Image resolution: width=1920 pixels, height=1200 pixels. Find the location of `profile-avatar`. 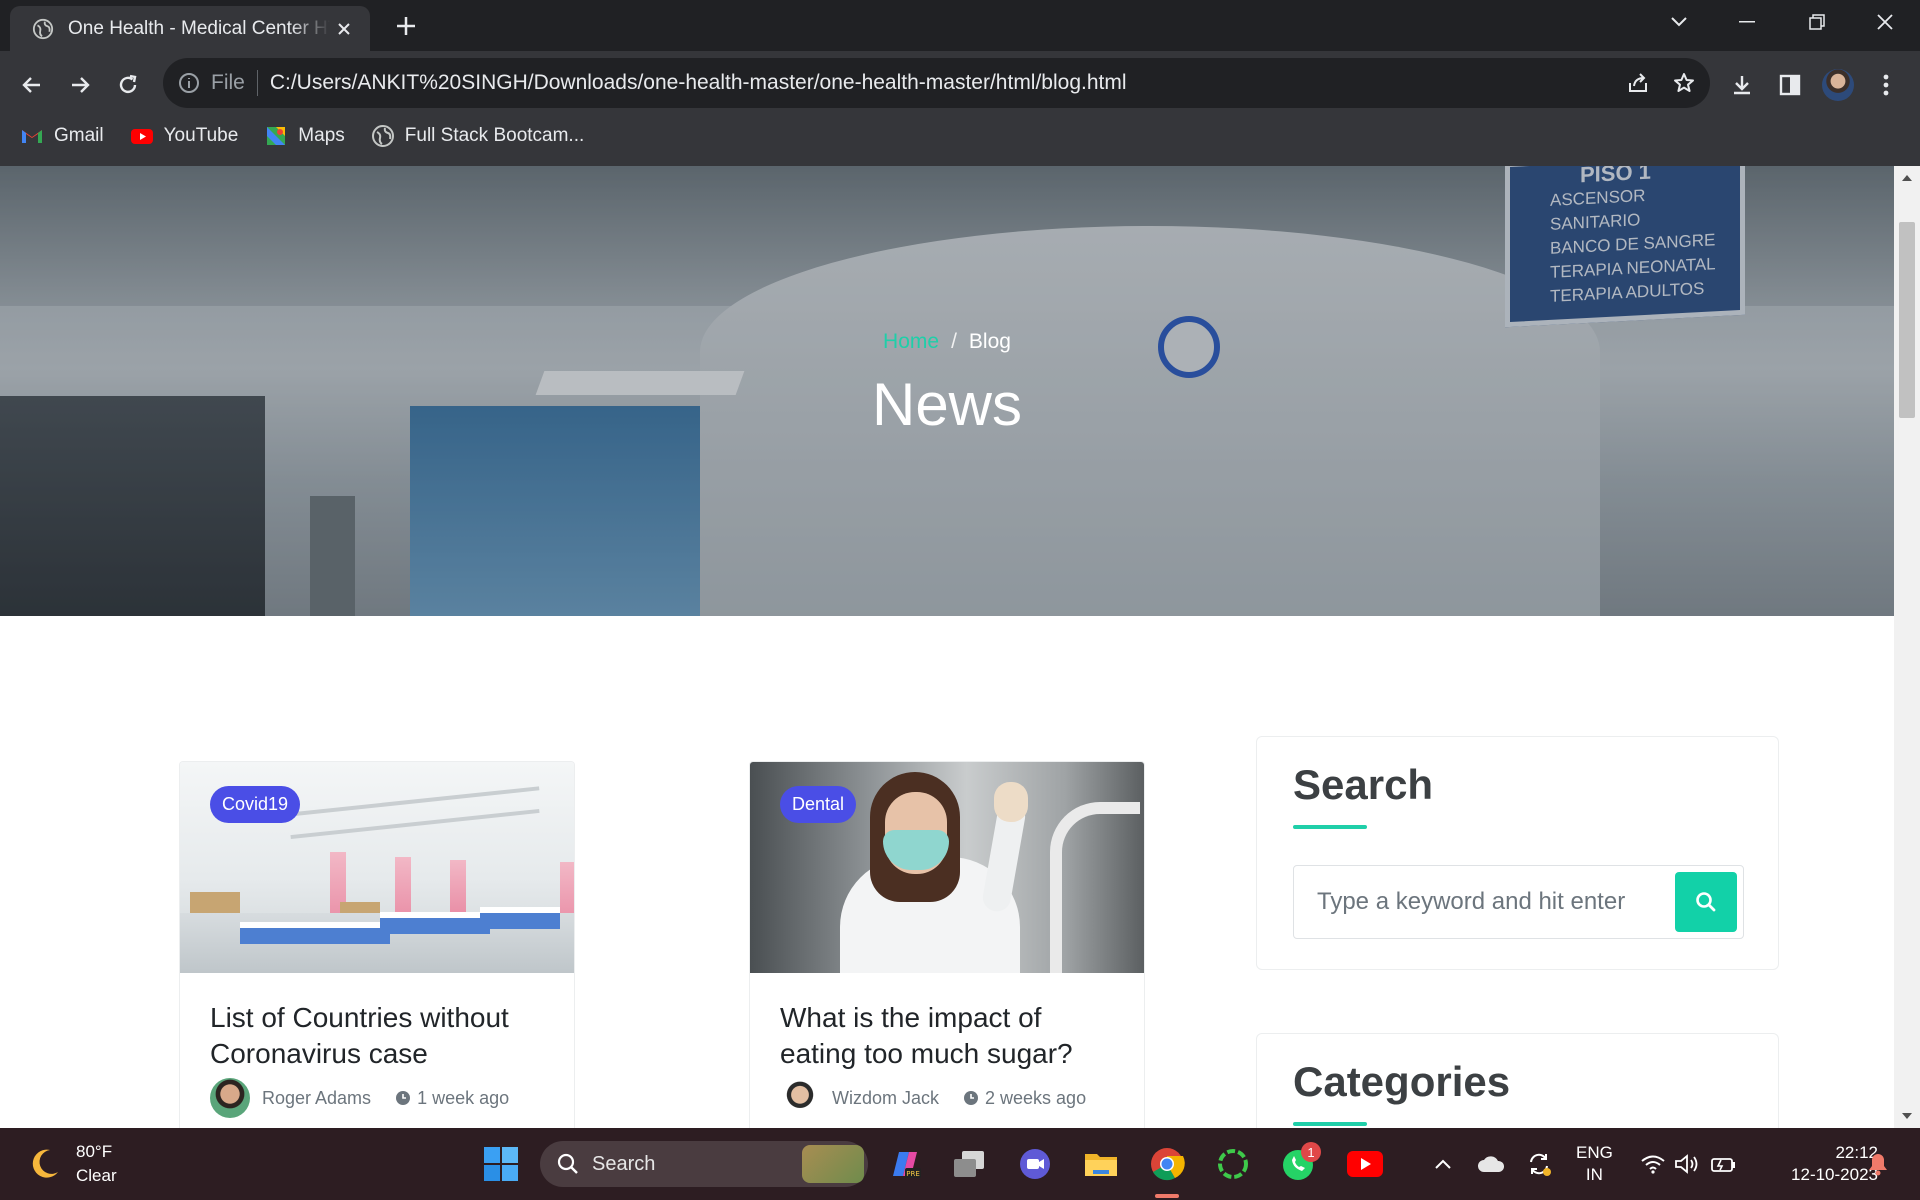

profile-avatar is located at coordinates (1838, 85).